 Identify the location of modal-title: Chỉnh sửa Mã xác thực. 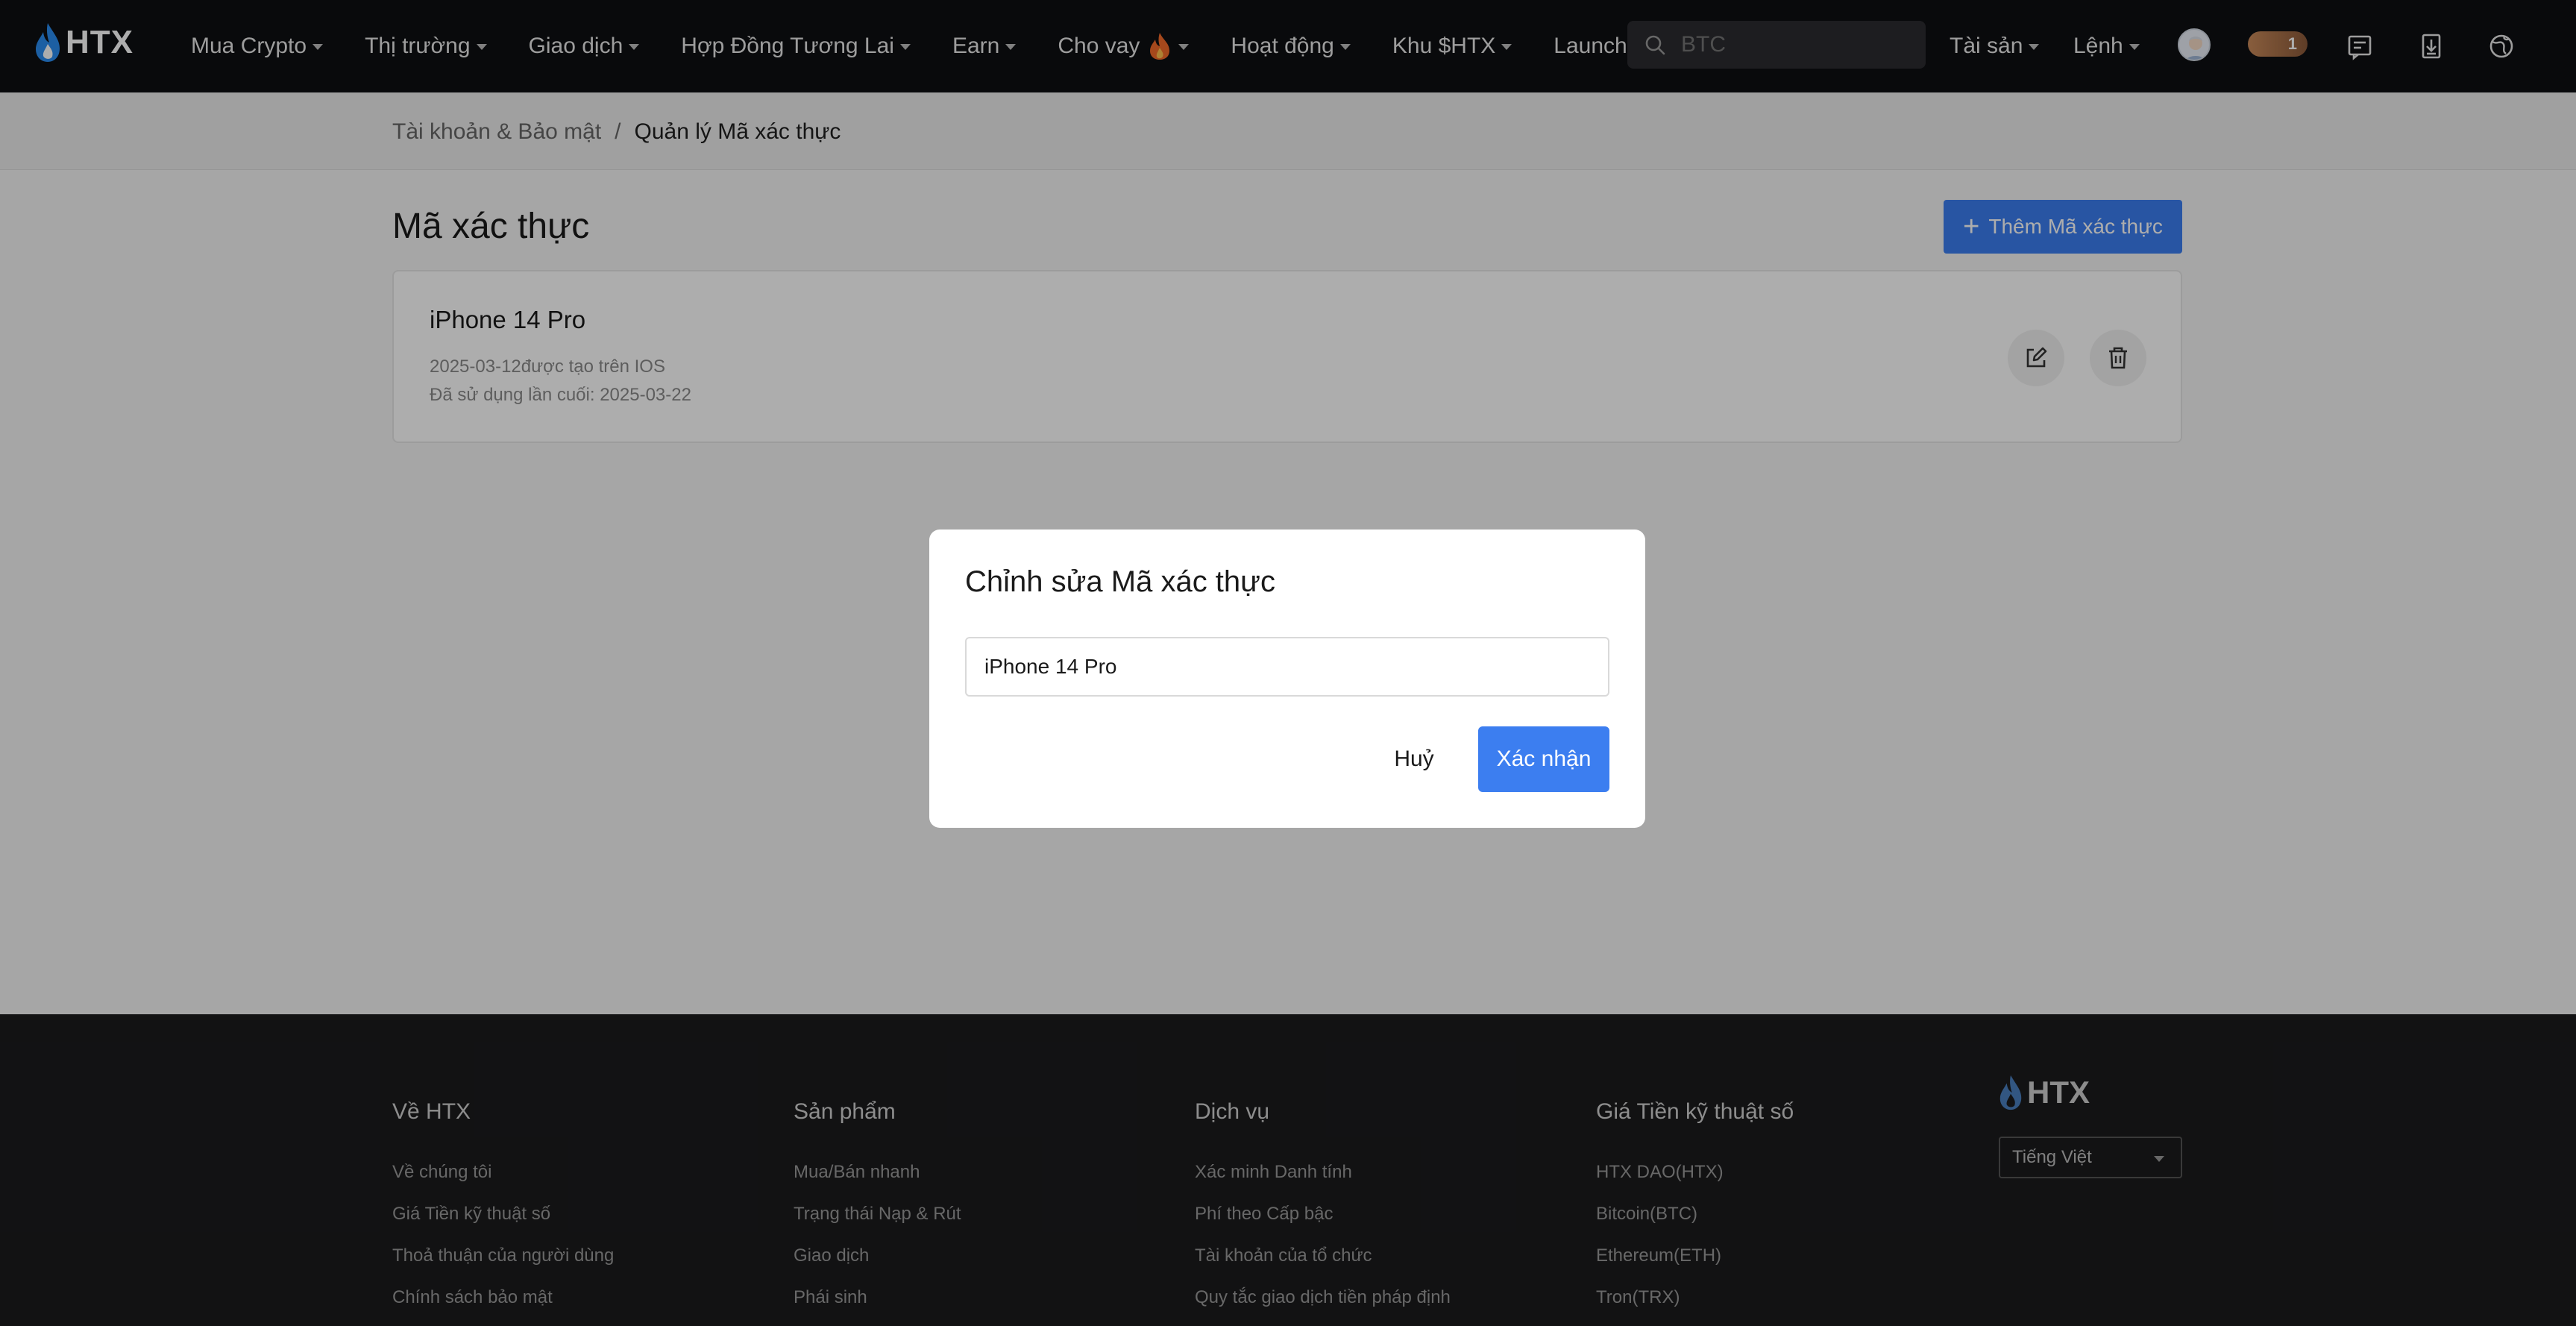
(1120, 581).